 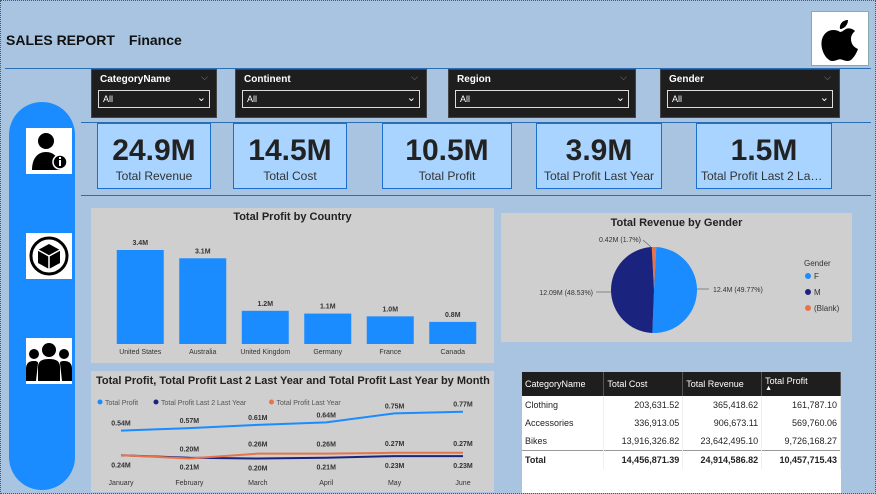 What do you see at coordinates (599, 150) in the screenshot?
I see `kpi-value: 3.9M` at bounding box center [599, 150].